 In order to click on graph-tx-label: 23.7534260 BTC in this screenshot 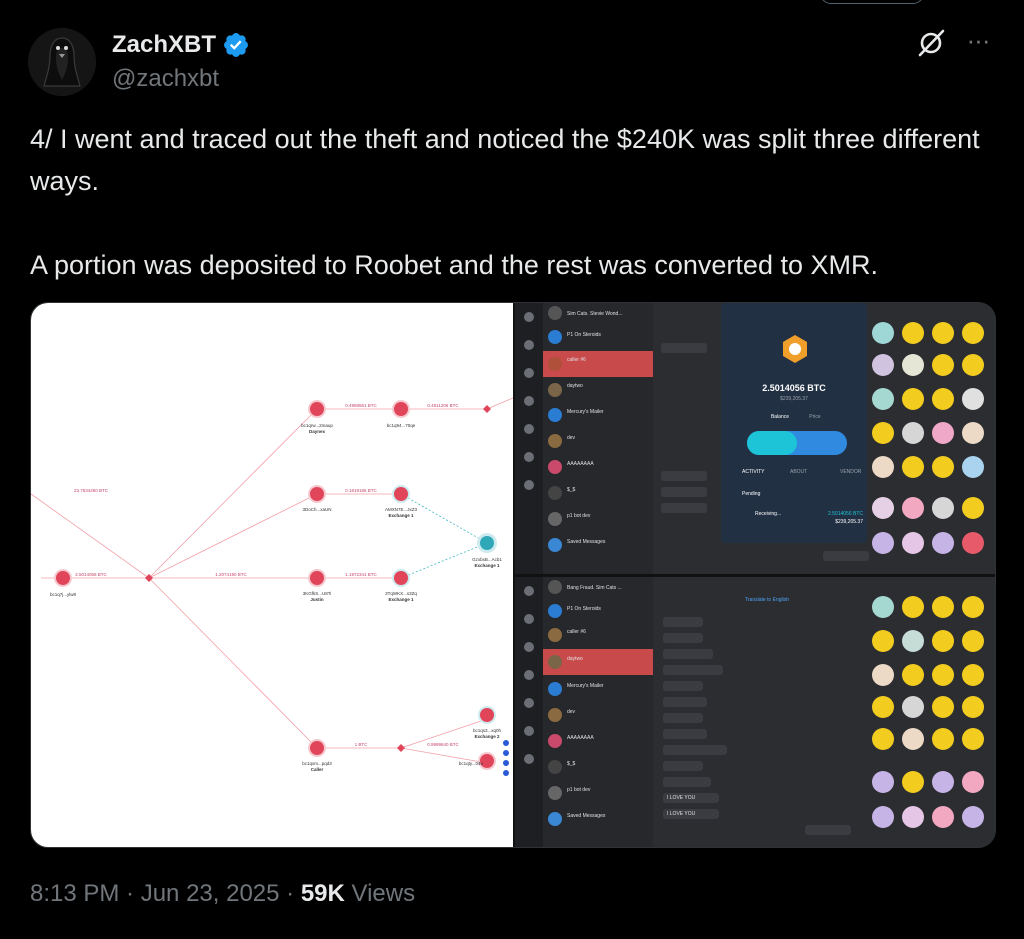, I will do `click(91, 490)`.